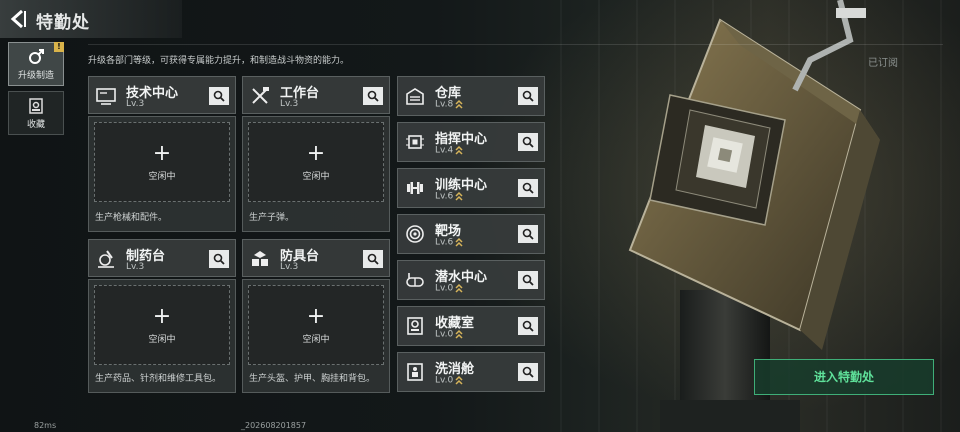 This screenshot has height=432, width=960. What do you see at coordinates (312, 379) in the screenshot?
I see `unit-description: 生产头盔、护甲、胸挂和背包。` at bounding box center [312, 379].